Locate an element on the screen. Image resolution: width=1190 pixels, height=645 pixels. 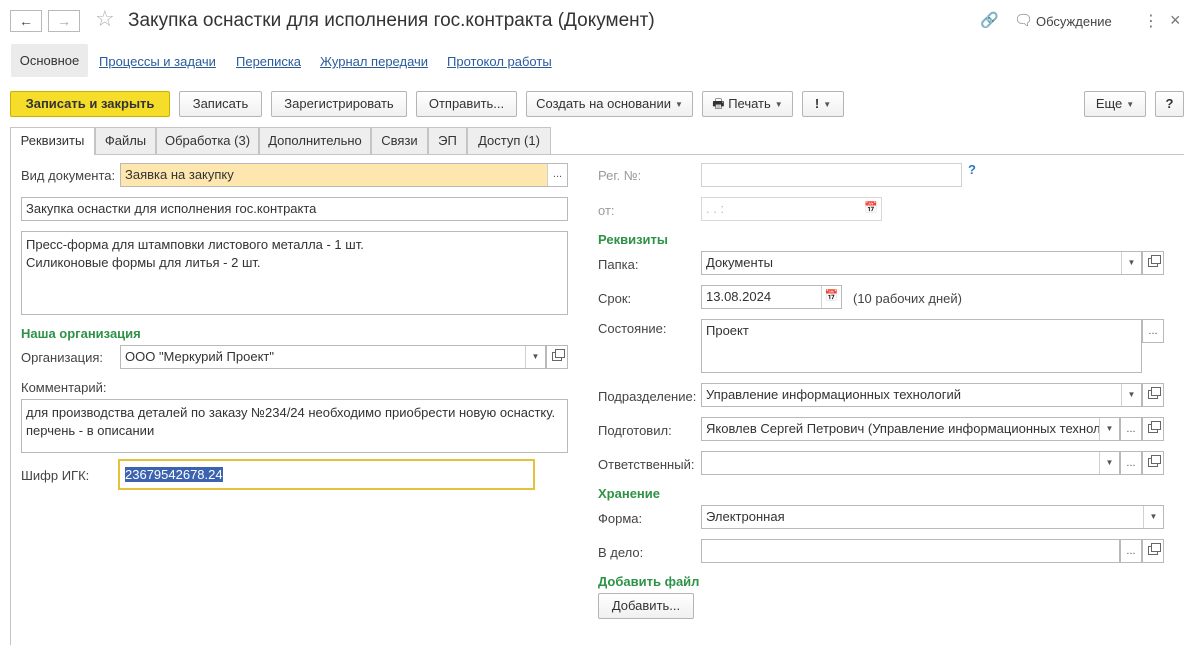
discussion-icon: 🗨 is located at coordinates (1023, 21).